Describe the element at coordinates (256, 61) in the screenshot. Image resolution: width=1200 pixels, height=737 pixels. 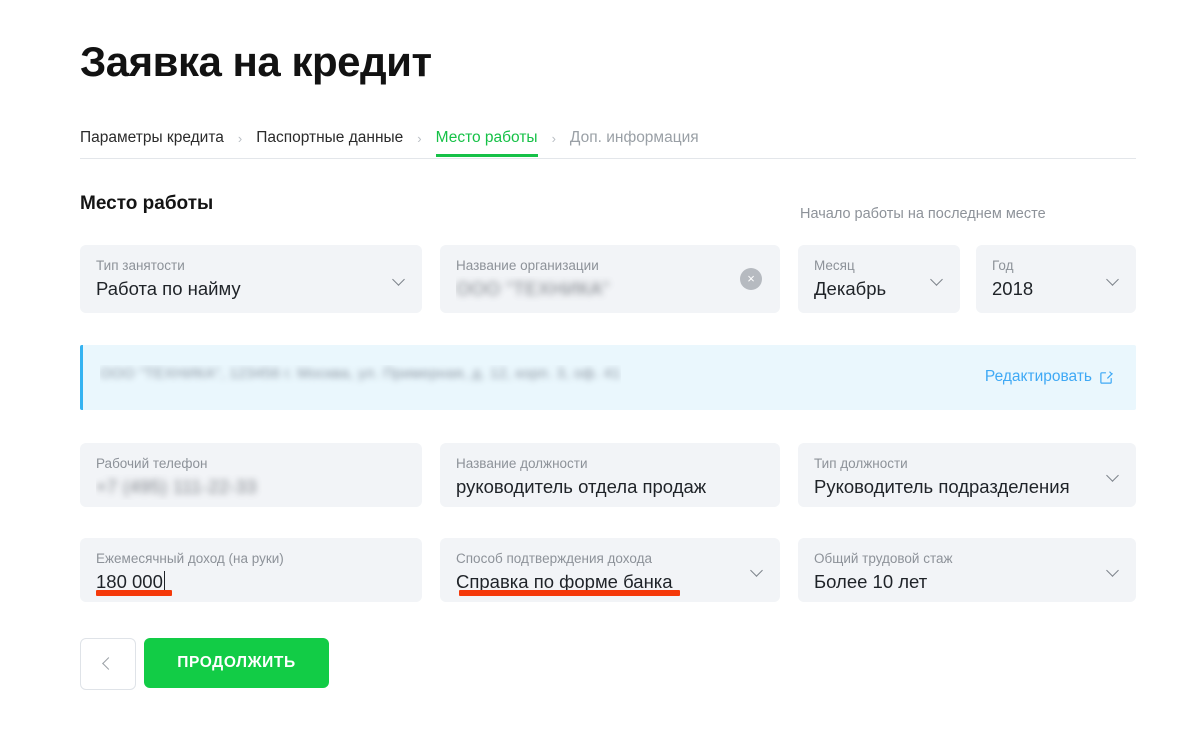
I see `page-title: Заявка на кредит` at that location.